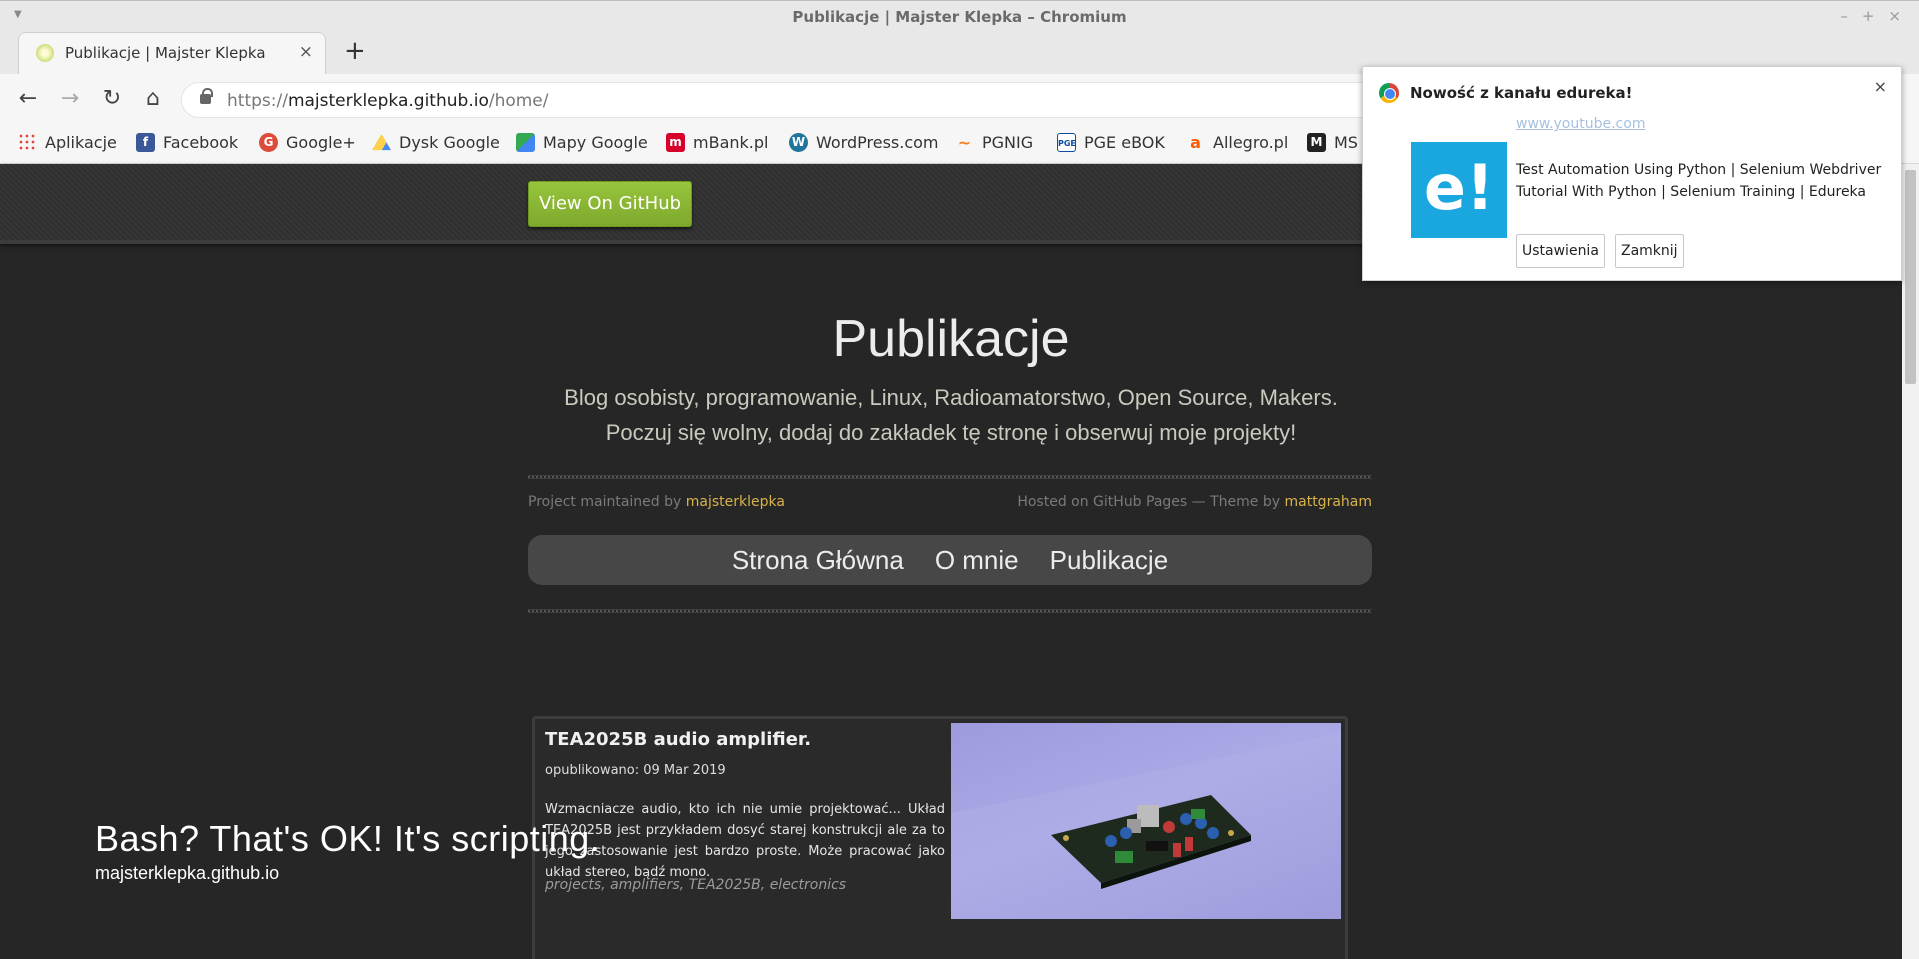  I want to click on edureka-logo-icon: e!, so click(1459, 190).